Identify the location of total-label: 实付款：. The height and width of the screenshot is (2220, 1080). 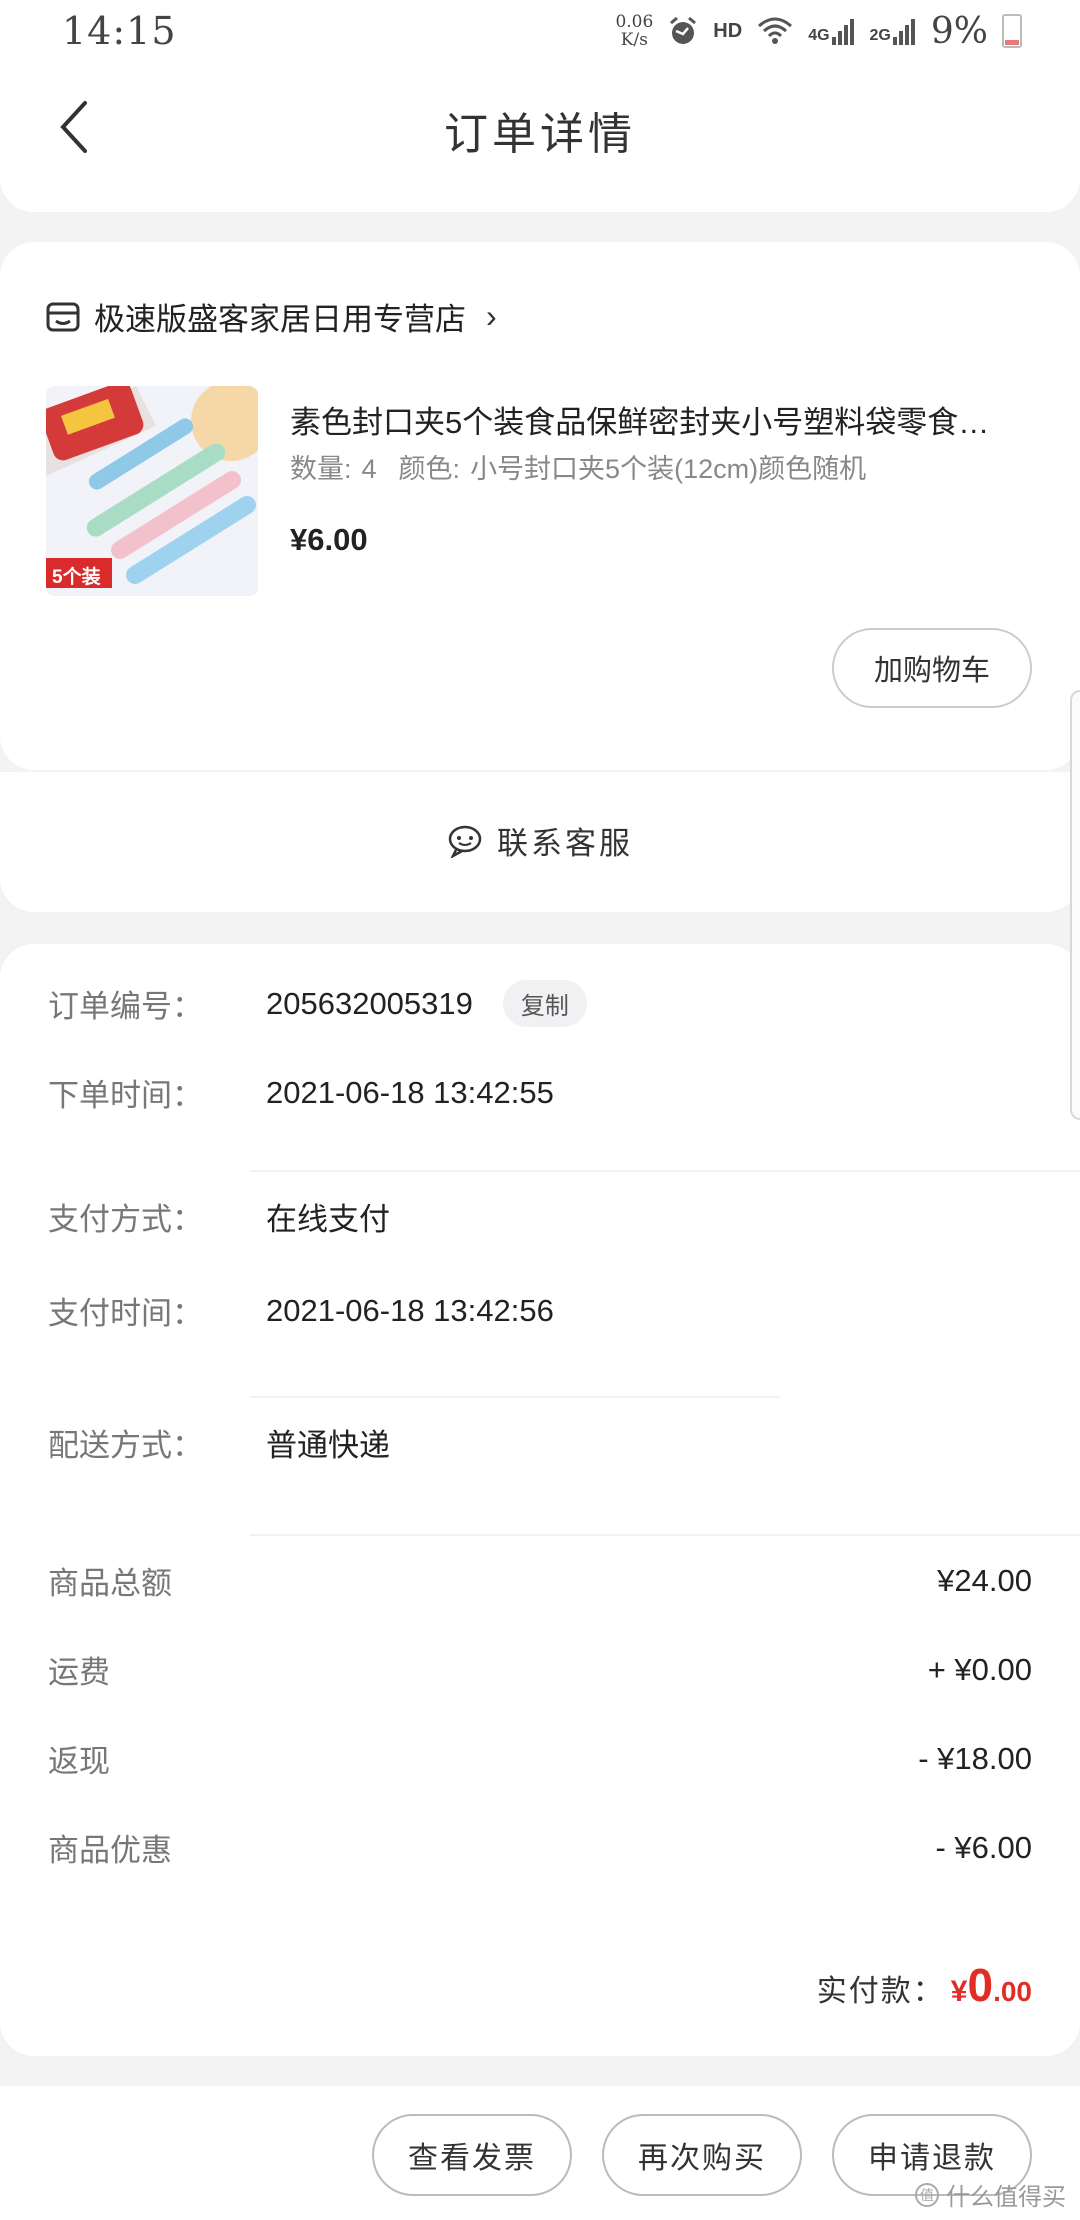
(880, 1991).